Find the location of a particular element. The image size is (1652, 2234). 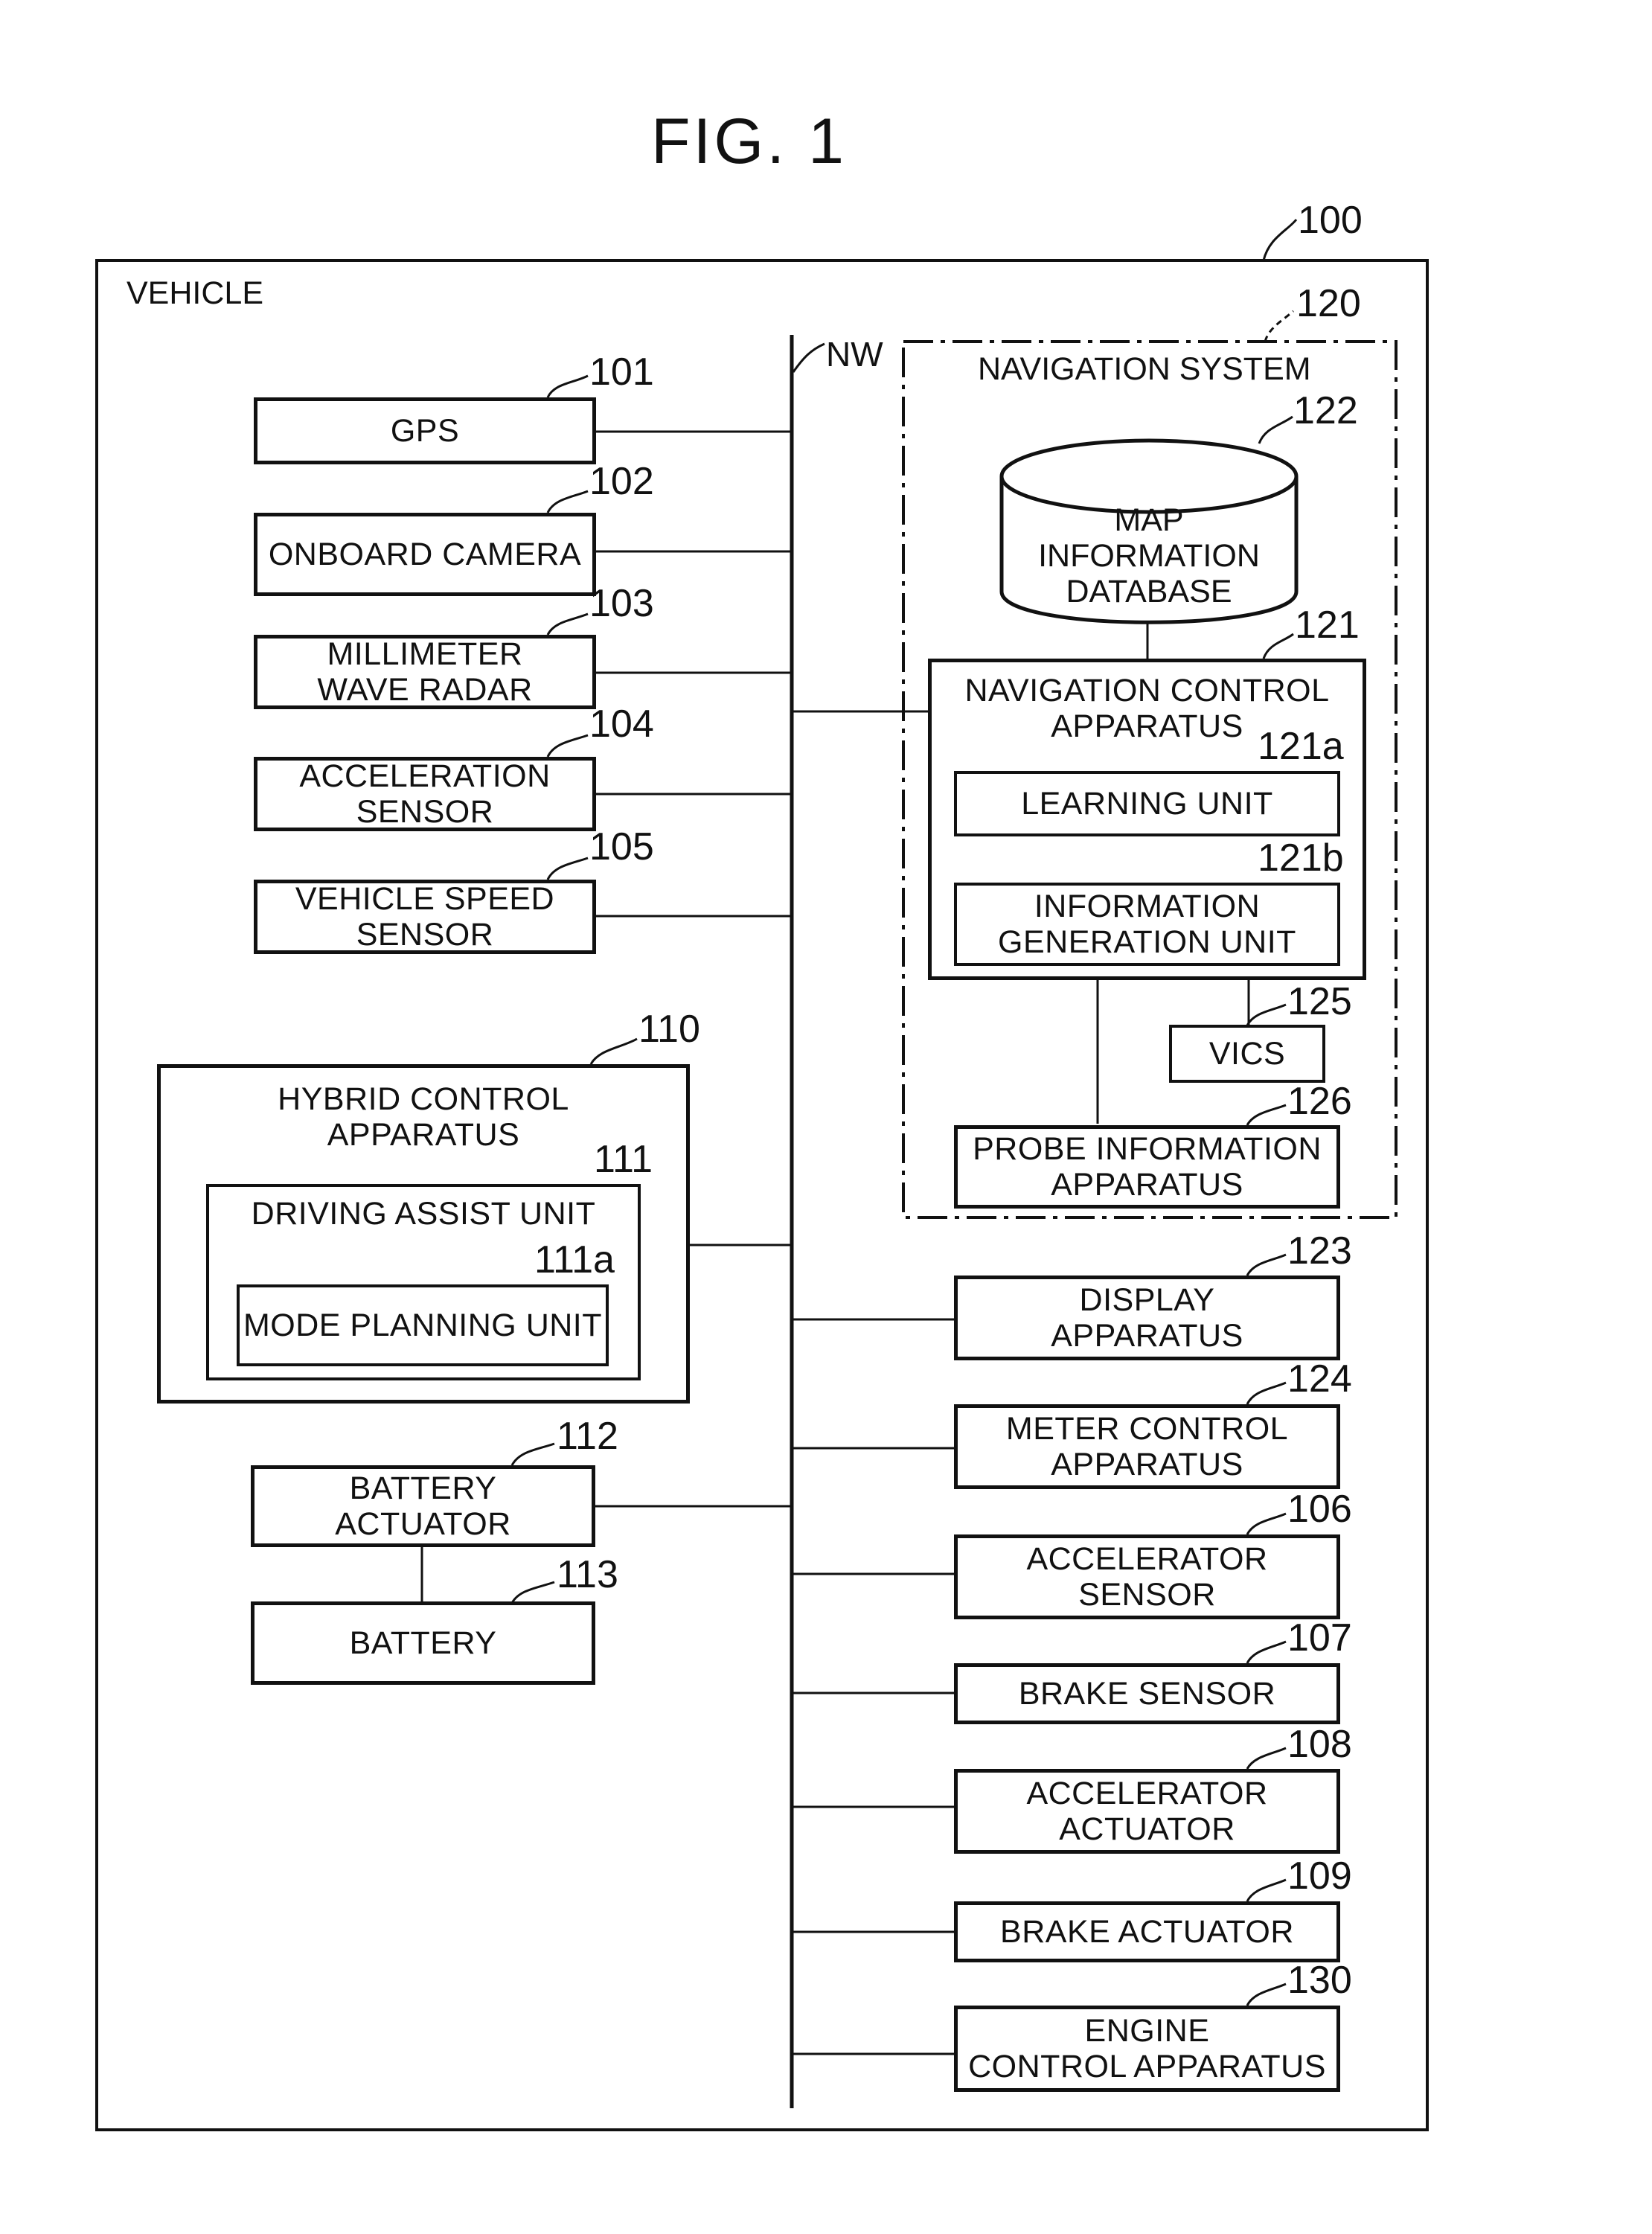

meter-control-apparatus-box: METER CONTROL APPARATUS is located at coordinates (1147, 1446).